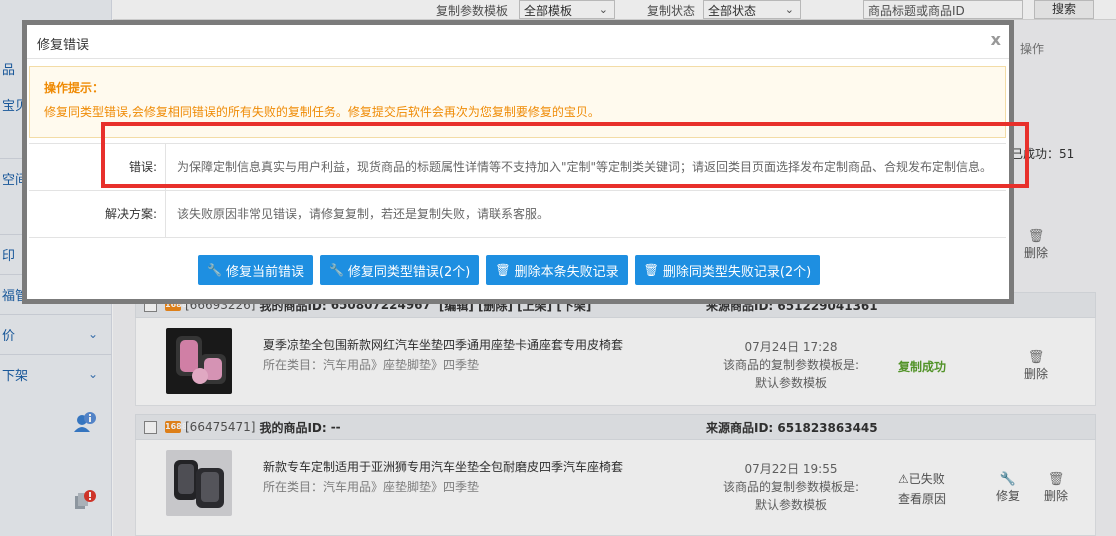 Image resolution: width=1116 pixels, height=536 pixels. I want to click on repair-same-type-button: 🔧 修复同类型错误(2个), so click(399, 270).